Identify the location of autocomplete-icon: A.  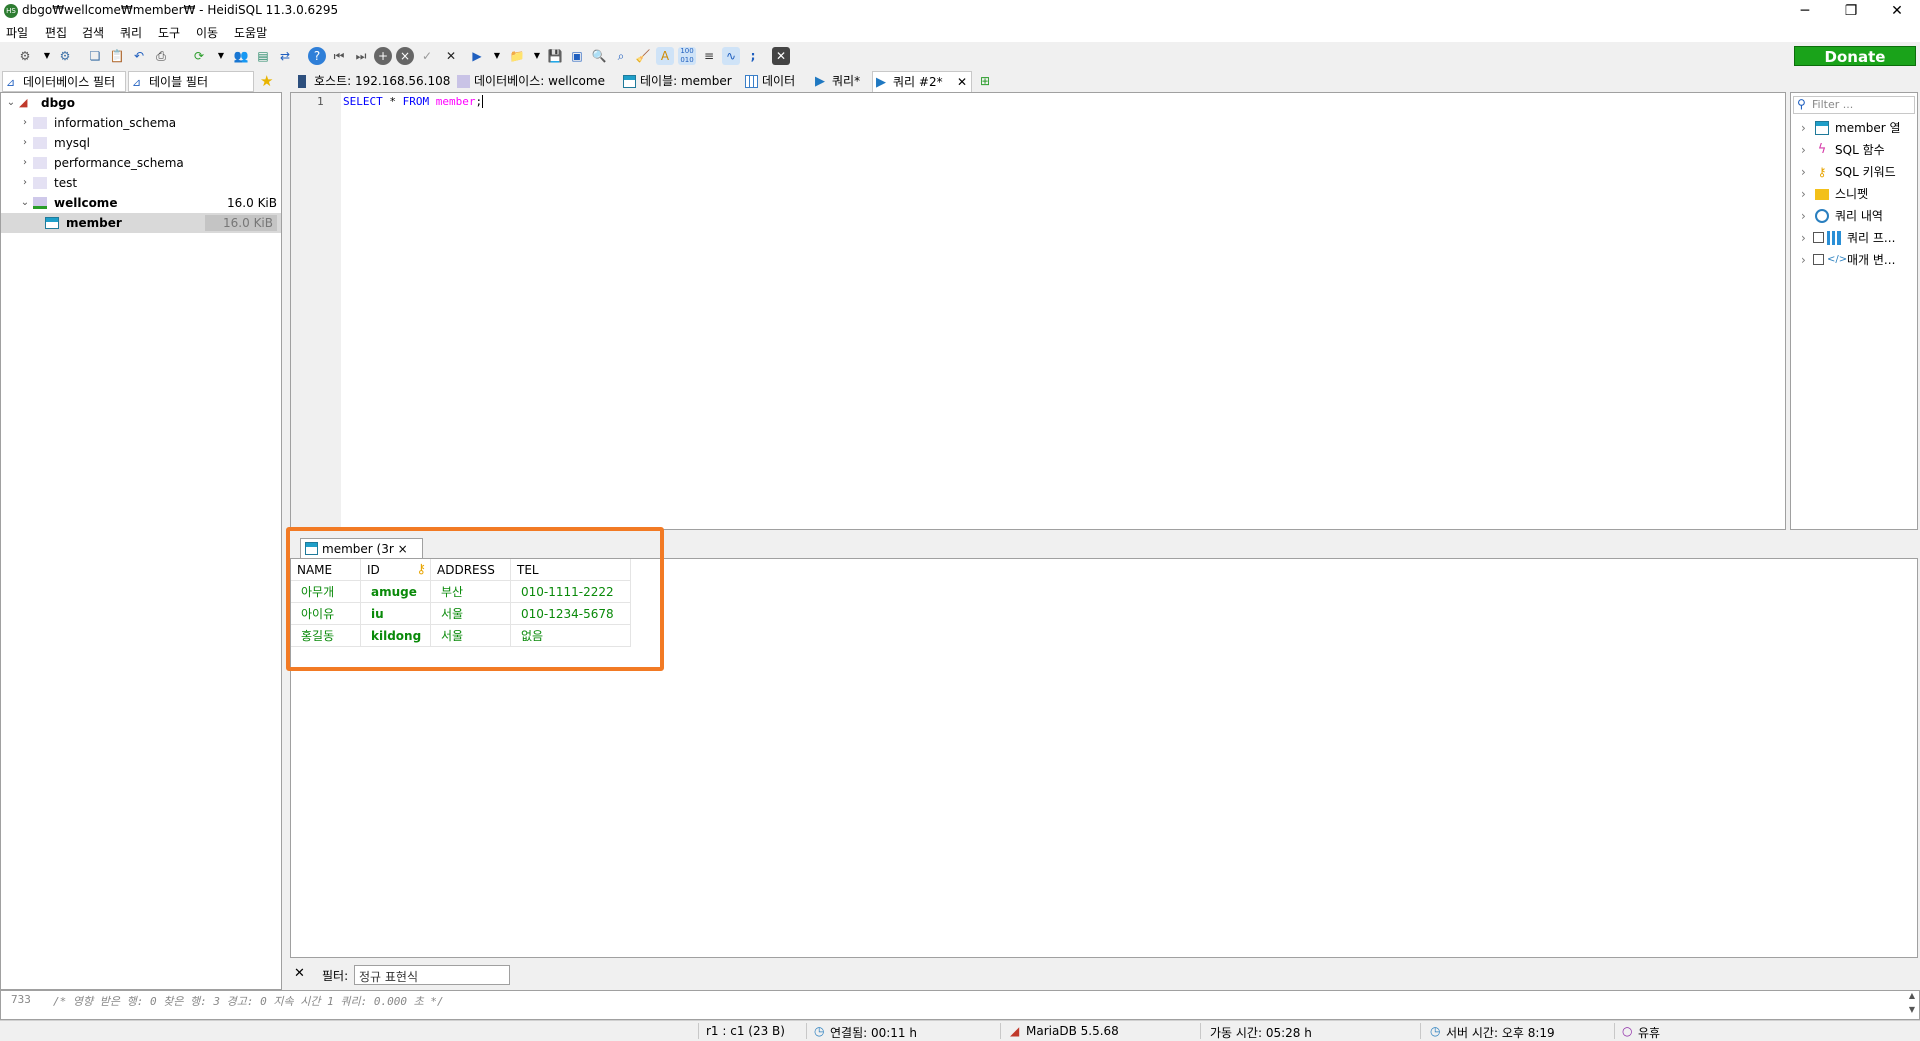
(665, 56).